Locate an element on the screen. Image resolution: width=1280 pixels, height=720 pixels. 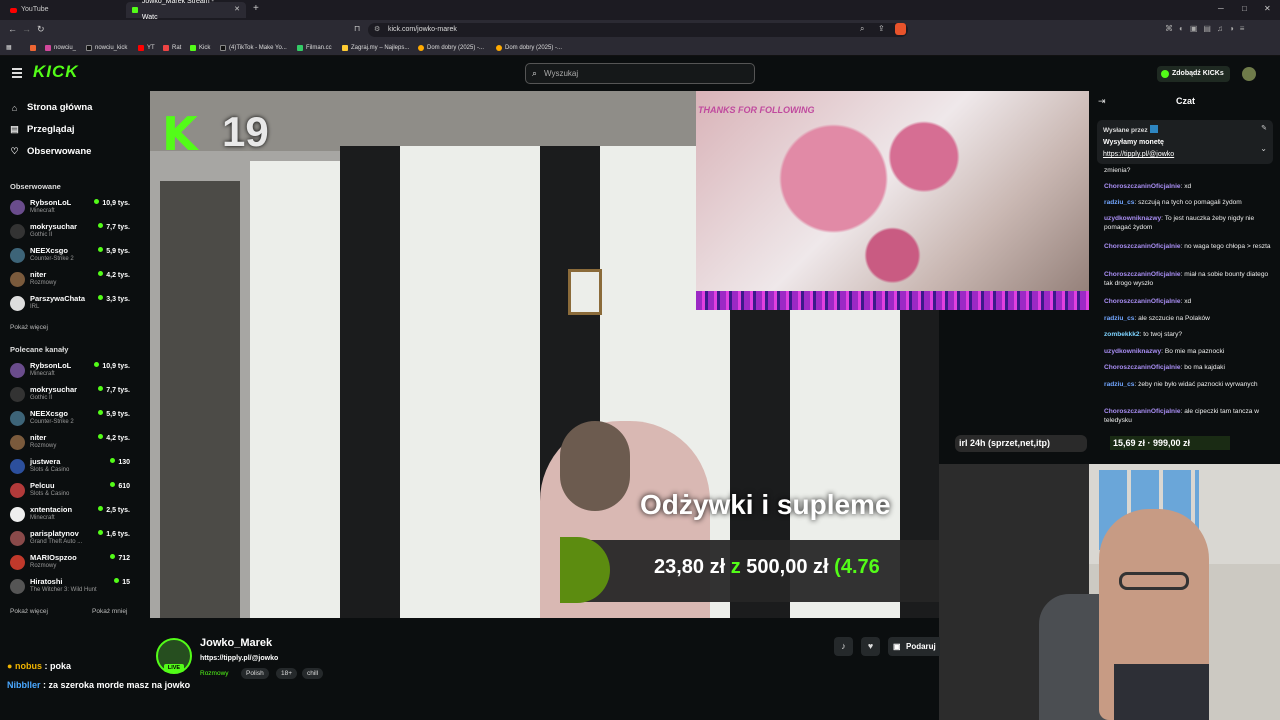
tab-kick: Jowko_Marek Stream - Watc ✕ is located at coordinates (186, 10).